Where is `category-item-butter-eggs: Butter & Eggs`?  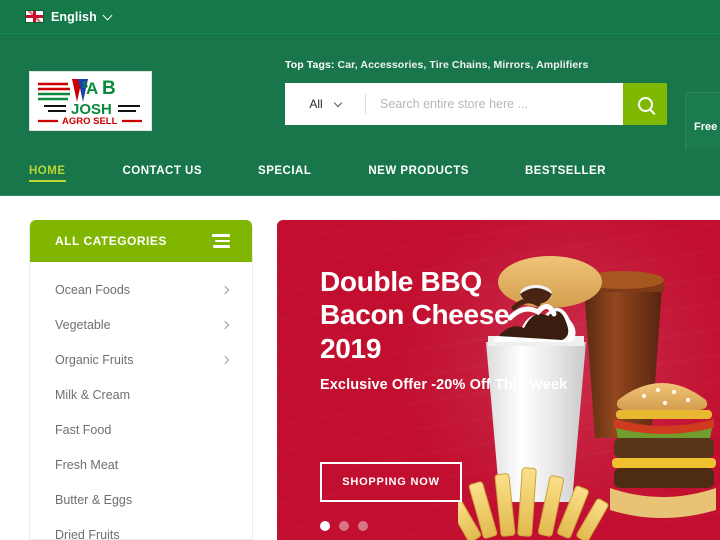 category-item-butter-eggs: Butter & Eggs is located at coordinates (141, 499).